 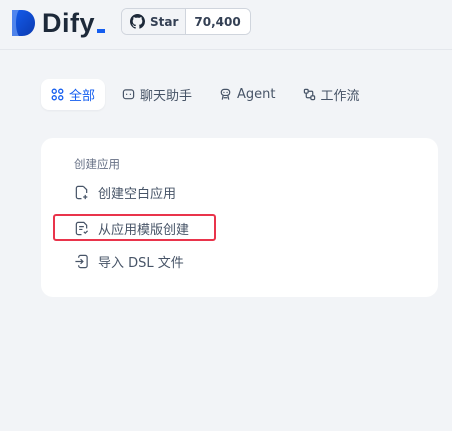 What do you see at coordinates (144, 230) in the screenshot?
I see `create-from-template-label: 从应用模版创建` at bounding box center [144, 230].